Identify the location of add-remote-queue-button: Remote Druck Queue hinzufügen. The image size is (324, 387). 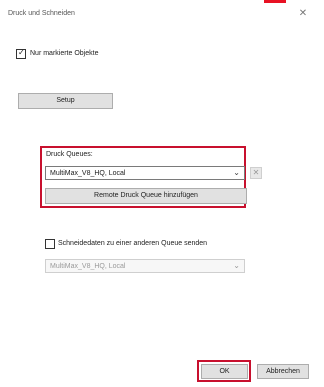
(146, 196).